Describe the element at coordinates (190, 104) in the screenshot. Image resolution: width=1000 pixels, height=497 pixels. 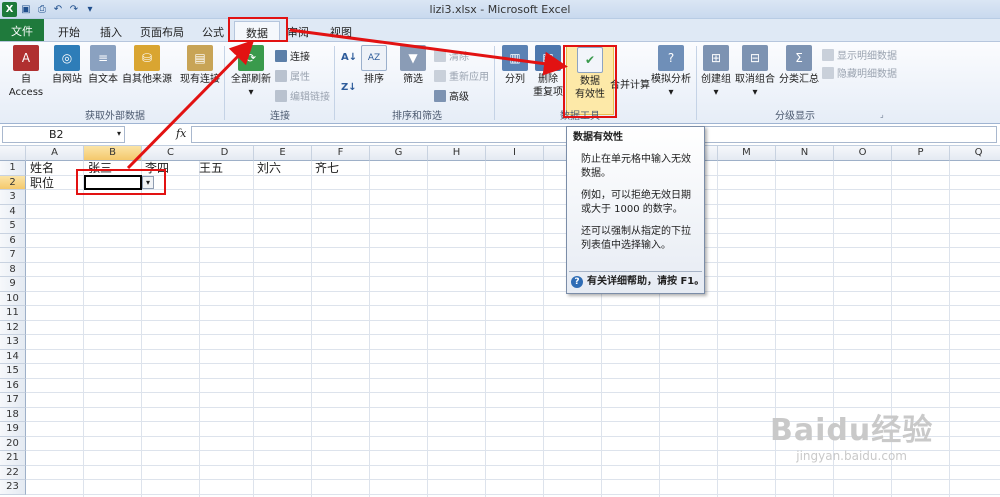
I see `arrow-cell-to-tab` at that location.